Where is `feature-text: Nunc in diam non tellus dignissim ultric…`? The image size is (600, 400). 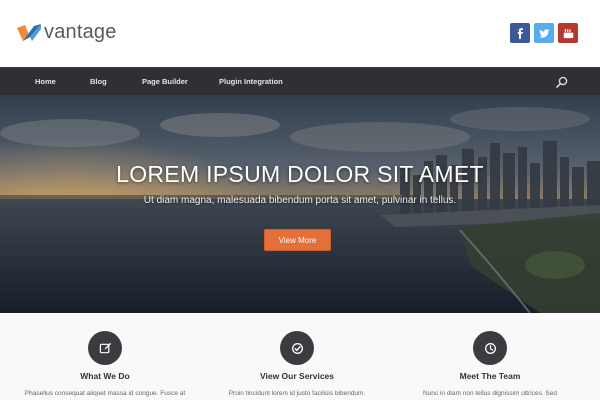
feature-text: Nunc in diam non tellus dignissim ultric… is located at coordinates (490, 393).